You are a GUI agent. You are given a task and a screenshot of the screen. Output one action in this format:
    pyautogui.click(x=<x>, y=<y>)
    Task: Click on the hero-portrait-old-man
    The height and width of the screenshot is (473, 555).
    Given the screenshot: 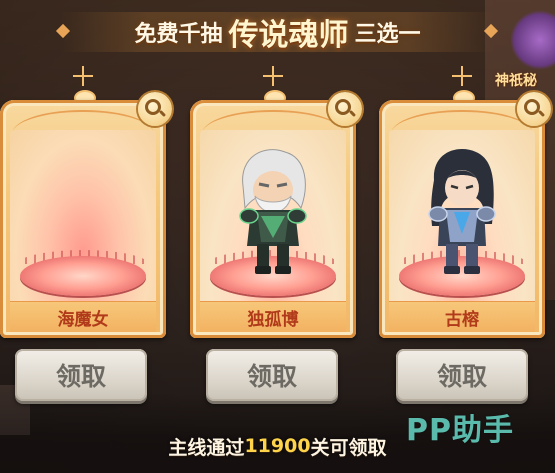 What is the action you would take?
    pyautogui.click(x=273, y=211)
    